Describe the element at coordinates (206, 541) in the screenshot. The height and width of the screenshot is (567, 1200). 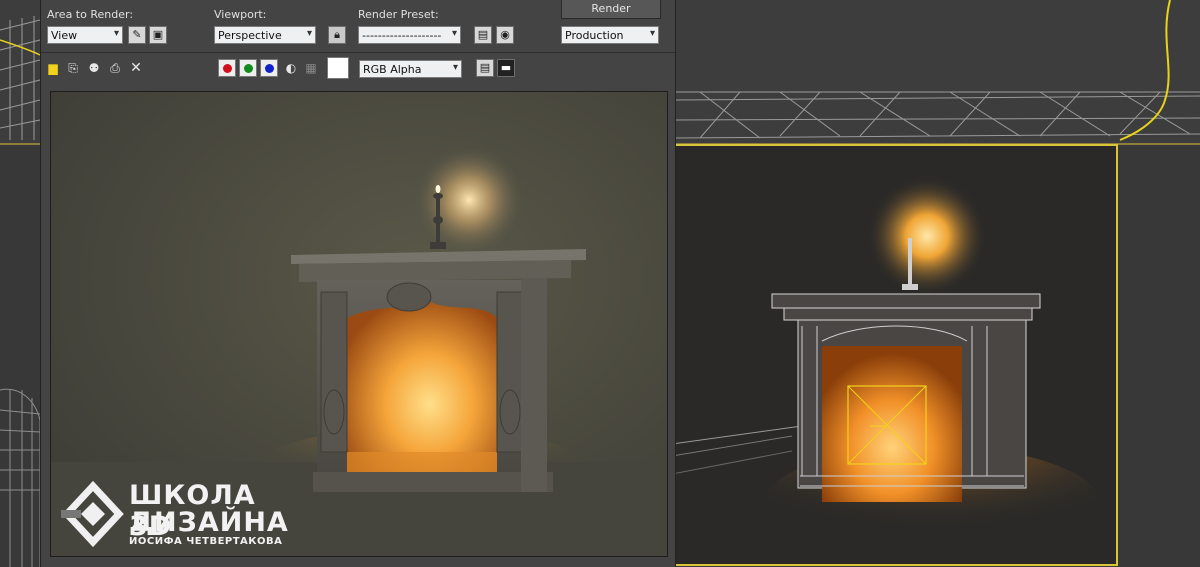
I see `watermark-line-3: ИОСИФА ЧЕТВЕРТАКОВА` at that location.